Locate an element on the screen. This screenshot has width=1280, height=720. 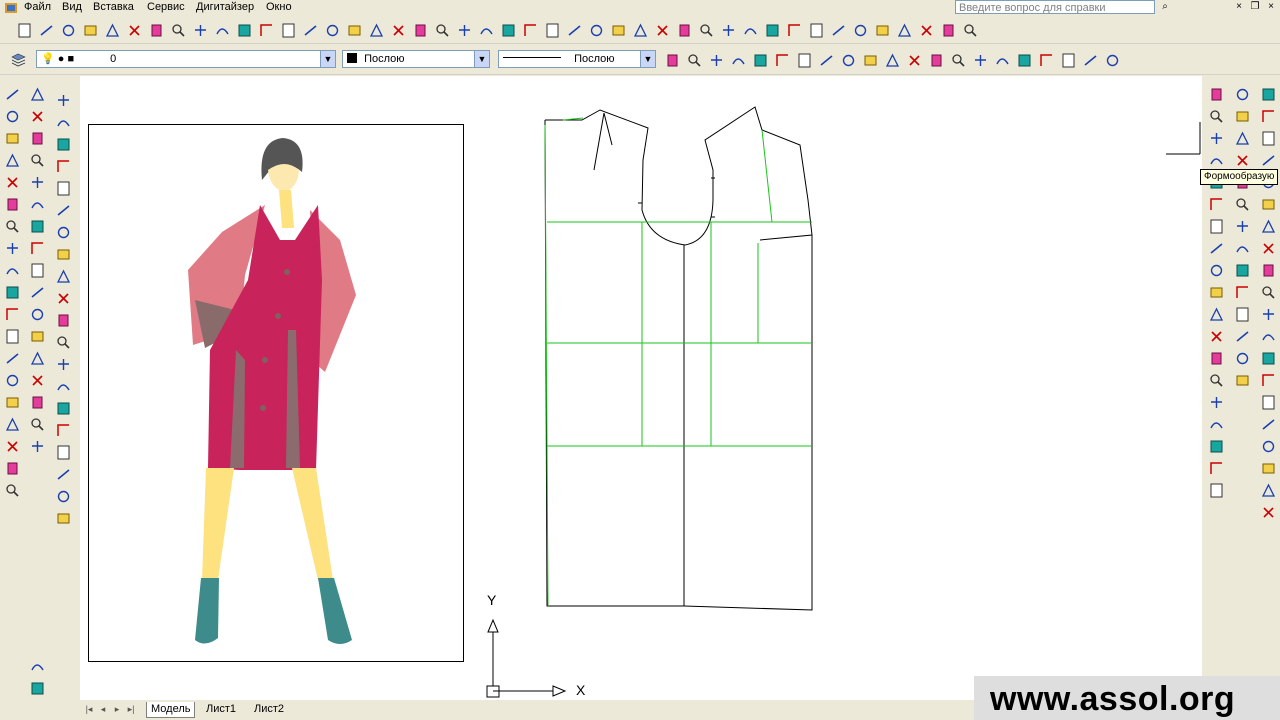
layer-combo: 💡 ● ■ 0 ▼ is located at coordinates (186, 59).